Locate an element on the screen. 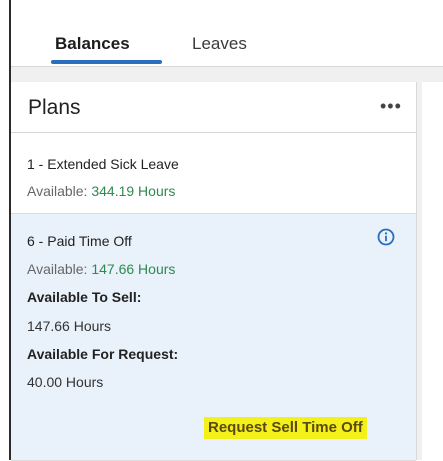  available-to-sell-label: Available To Sell: is located at coordinates (84, 297).